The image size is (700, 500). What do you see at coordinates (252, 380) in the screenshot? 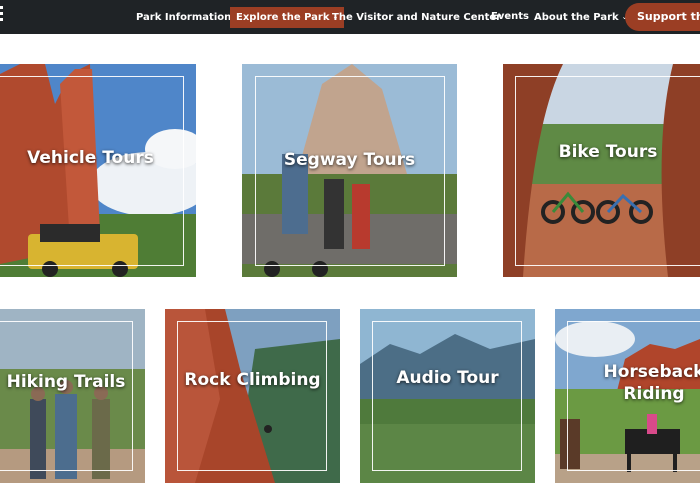
I see `tile-label: Rock Climbing` at bounding box center [252, 380].